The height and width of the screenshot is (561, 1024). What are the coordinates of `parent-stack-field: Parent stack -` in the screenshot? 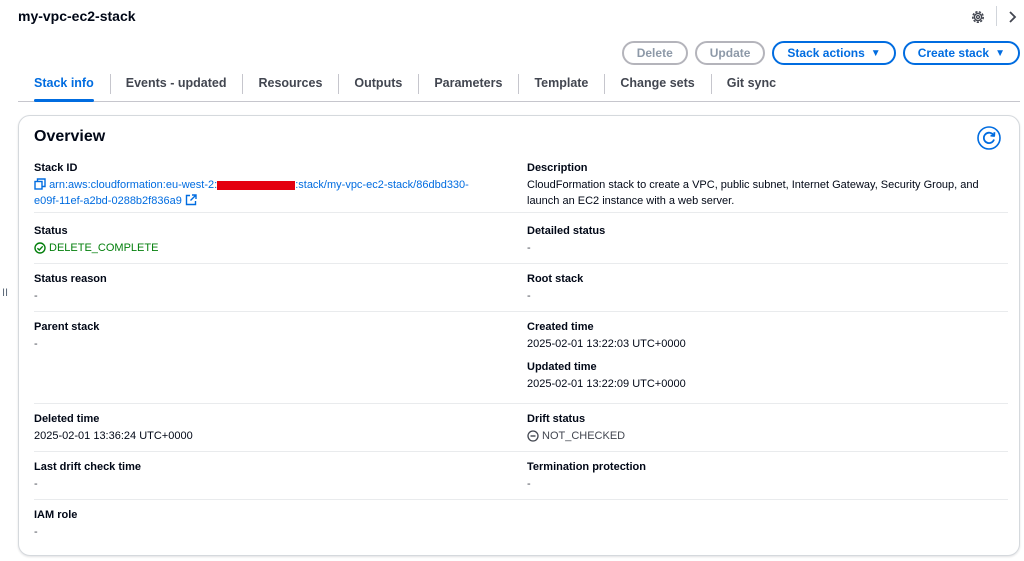 It's located at (269, 336).